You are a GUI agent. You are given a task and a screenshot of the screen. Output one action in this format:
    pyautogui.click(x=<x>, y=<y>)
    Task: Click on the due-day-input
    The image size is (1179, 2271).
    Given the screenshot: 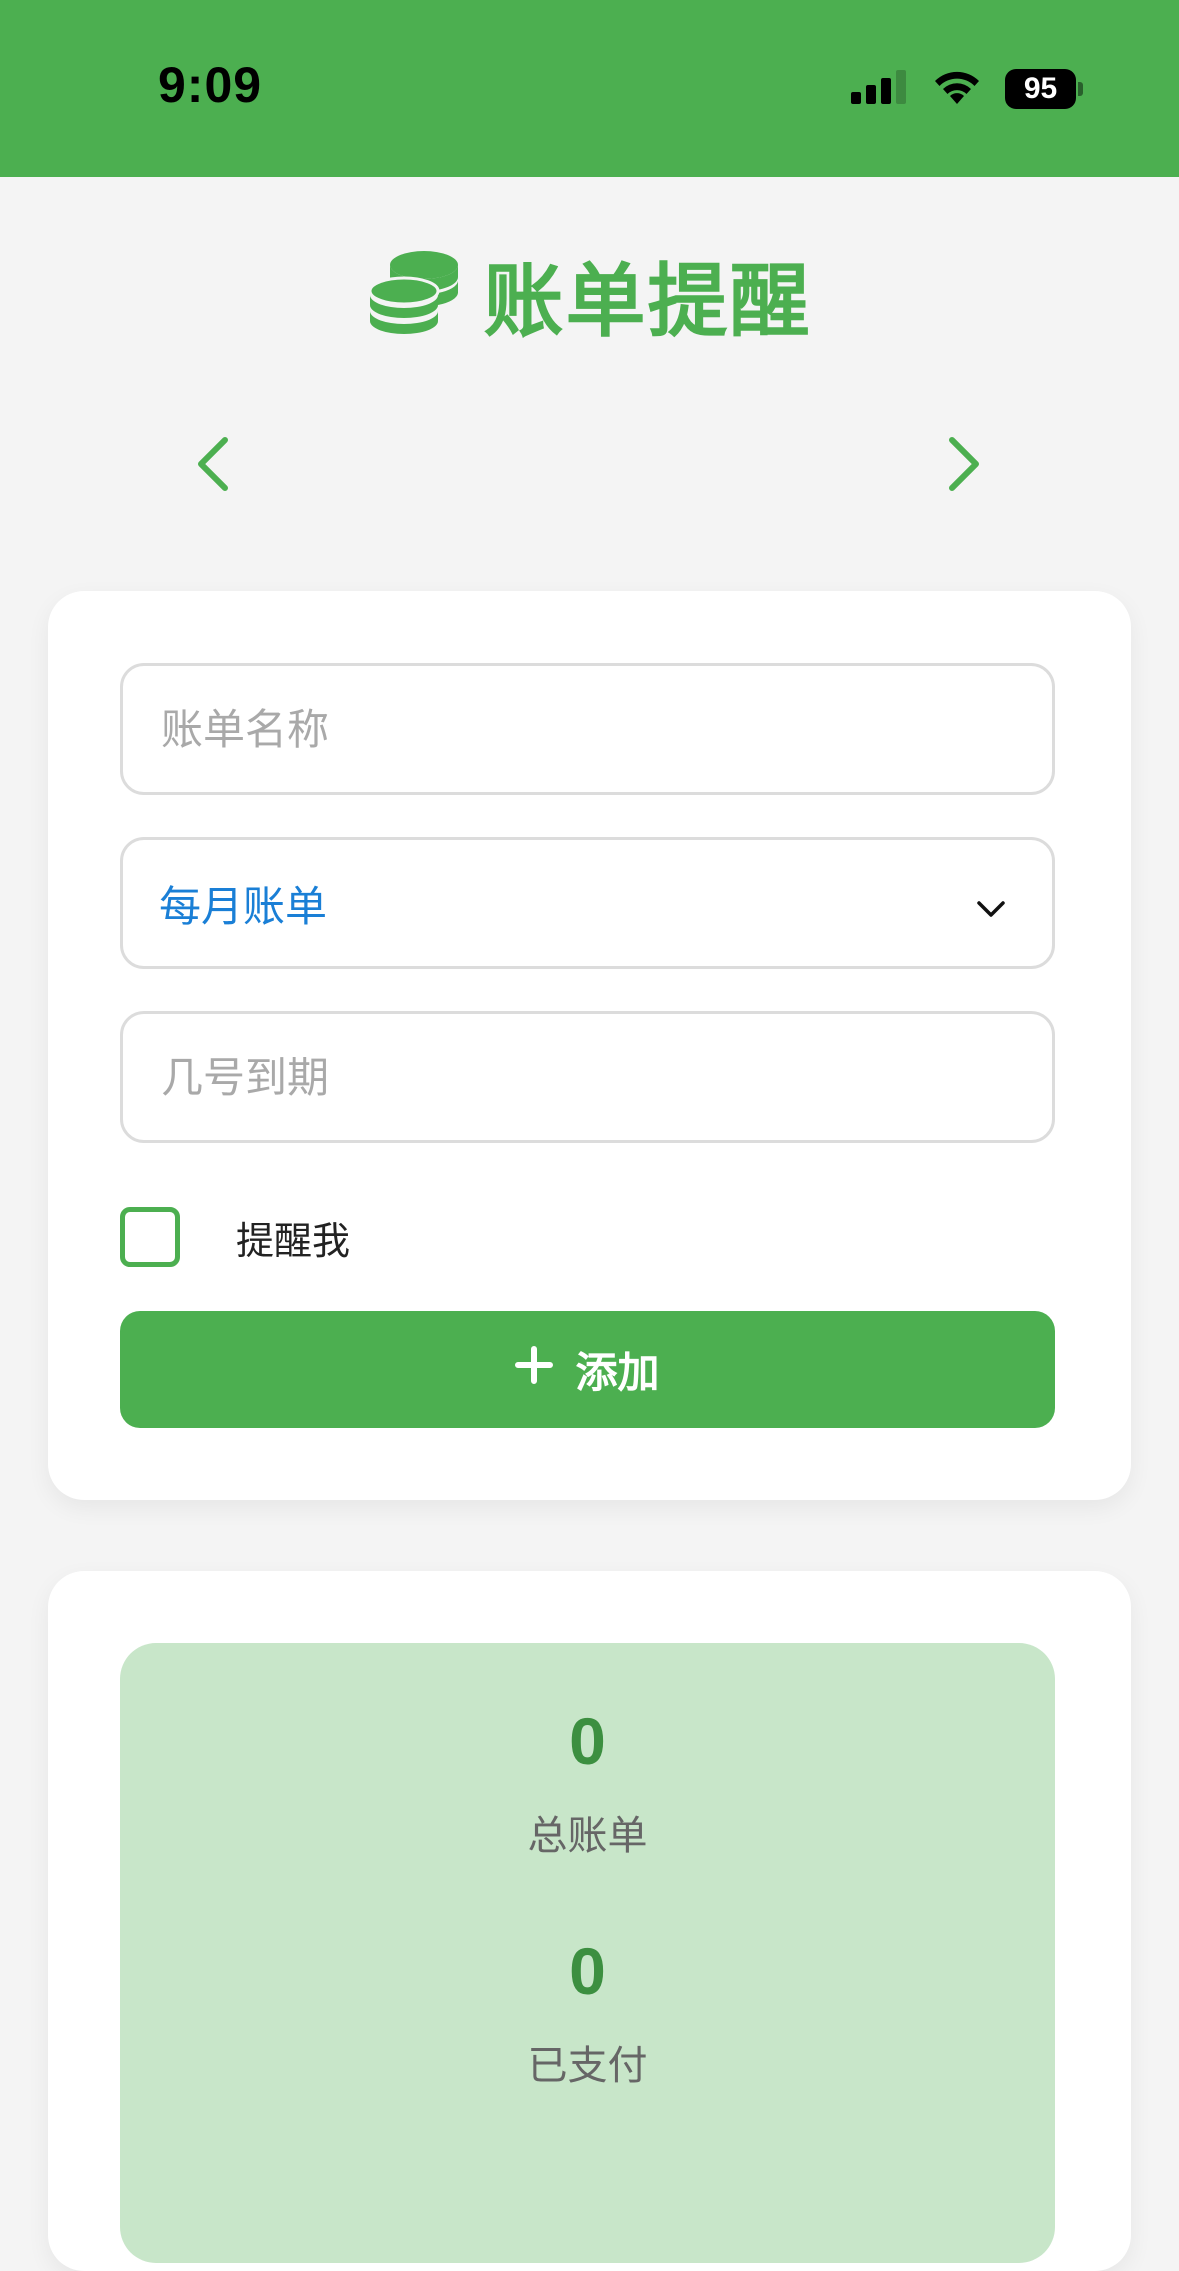 What is the action you would take?
    pyautogui.click(x=586, y=1077)
    